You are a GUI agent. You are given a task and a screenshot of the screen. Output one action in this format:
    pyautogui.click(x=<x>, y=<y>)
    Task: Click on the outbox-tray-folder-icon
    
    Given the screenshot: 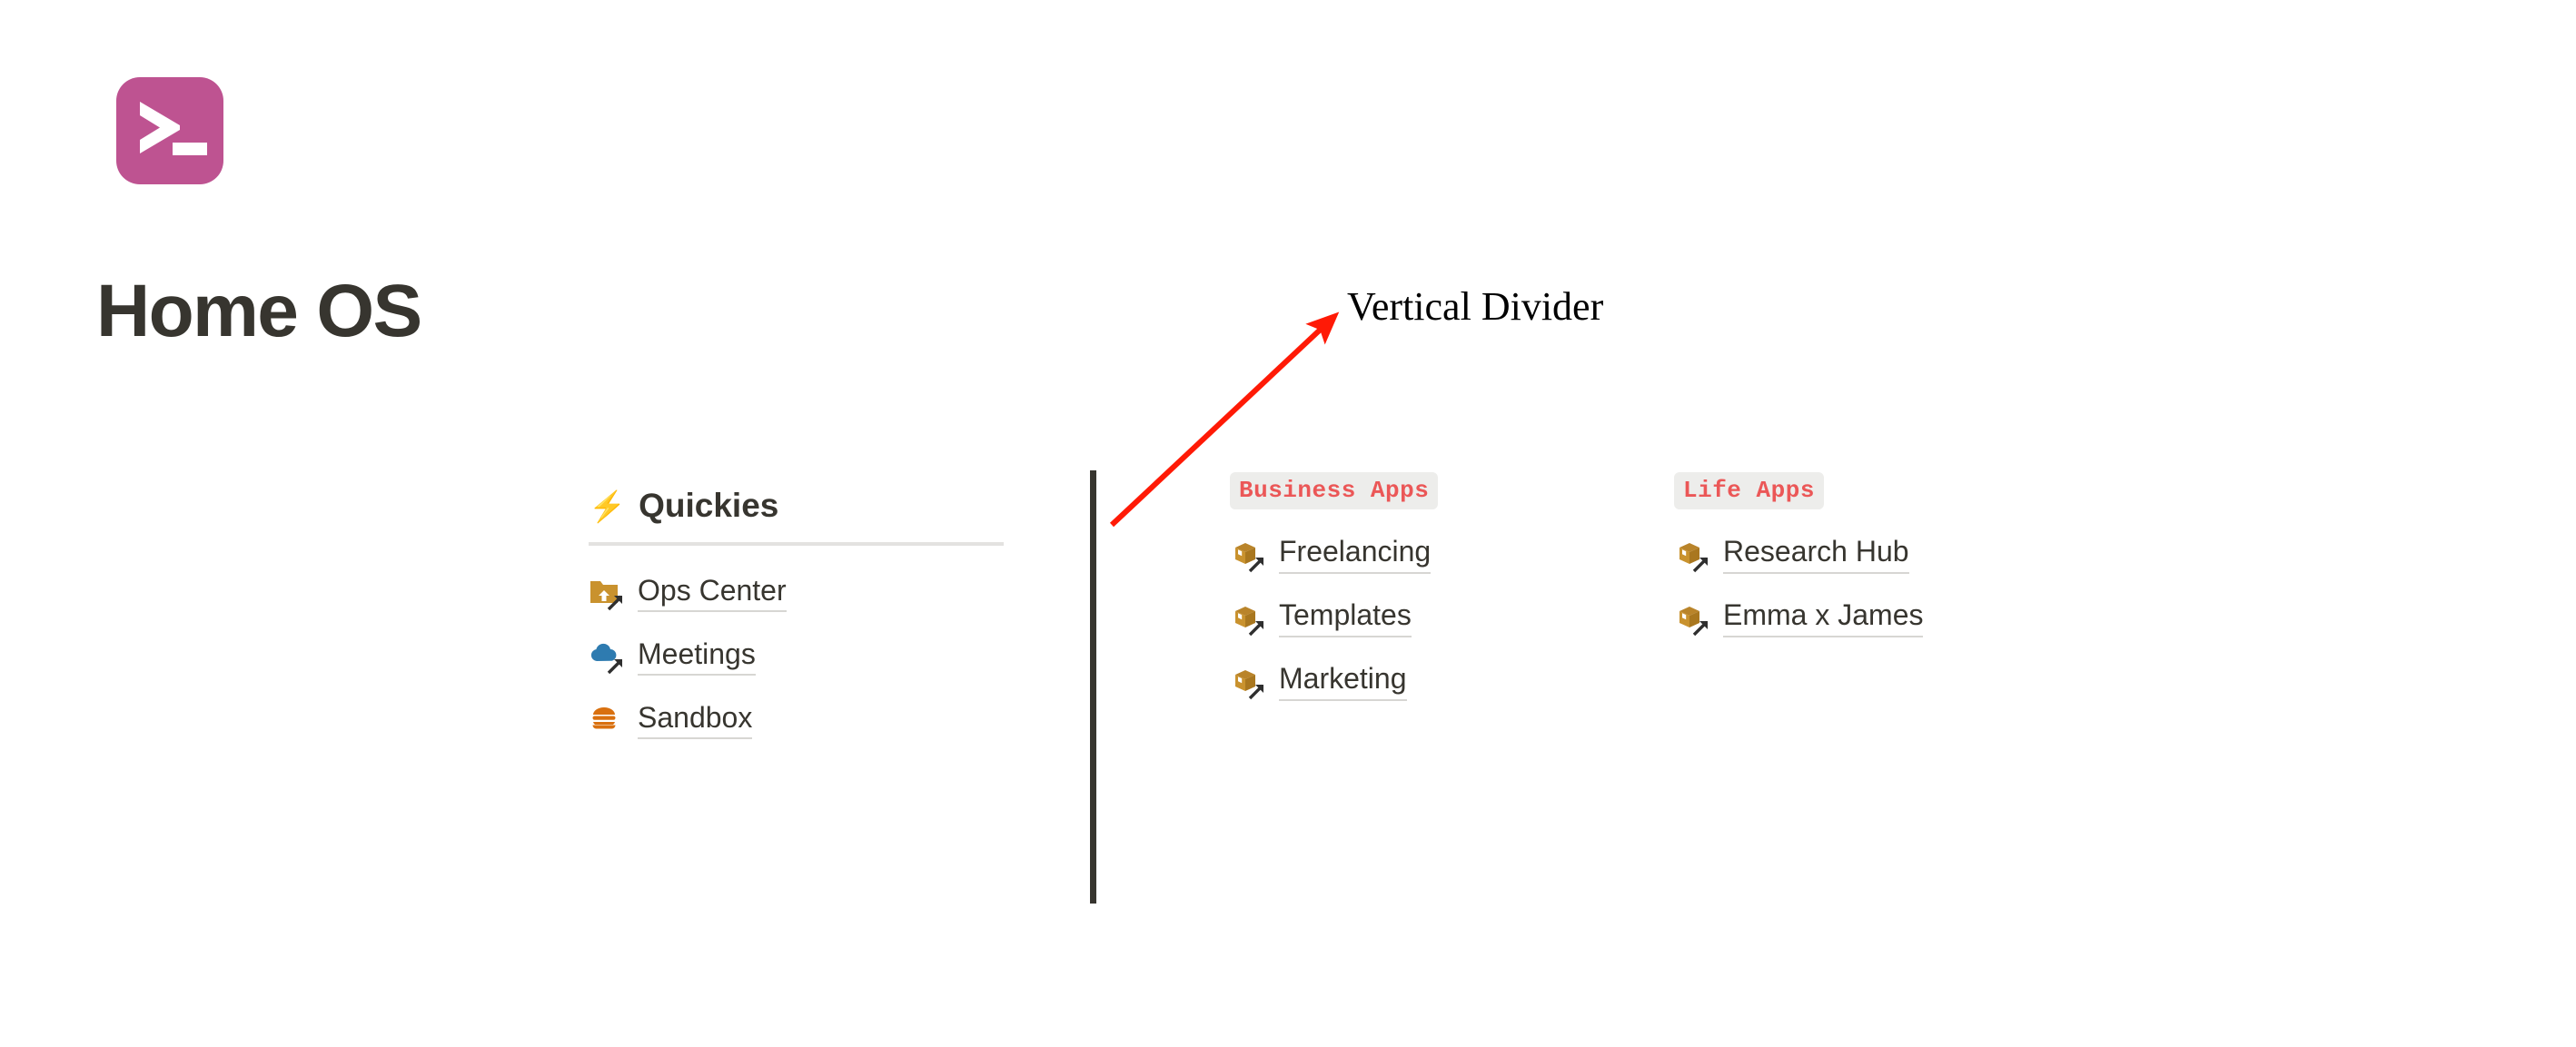 What is the action you would take?
    pyautogui.click(x=607, y=592)
    